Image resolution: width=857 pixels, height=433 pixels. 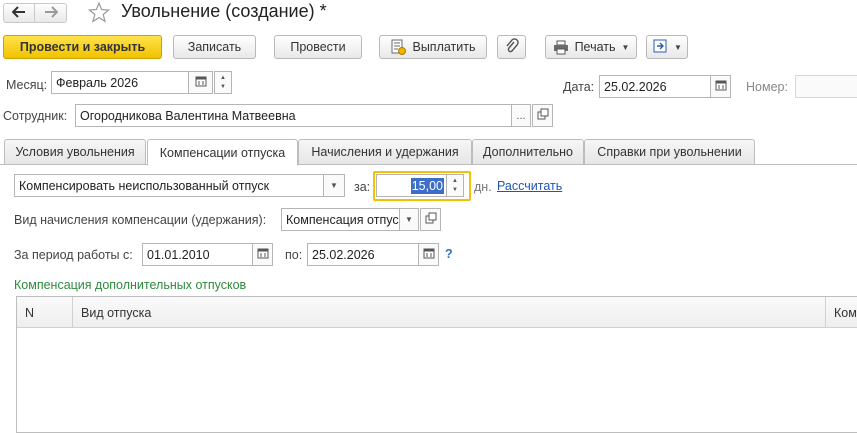 I want to click on pay-button: Выплатить, so click(x=433, y=47).